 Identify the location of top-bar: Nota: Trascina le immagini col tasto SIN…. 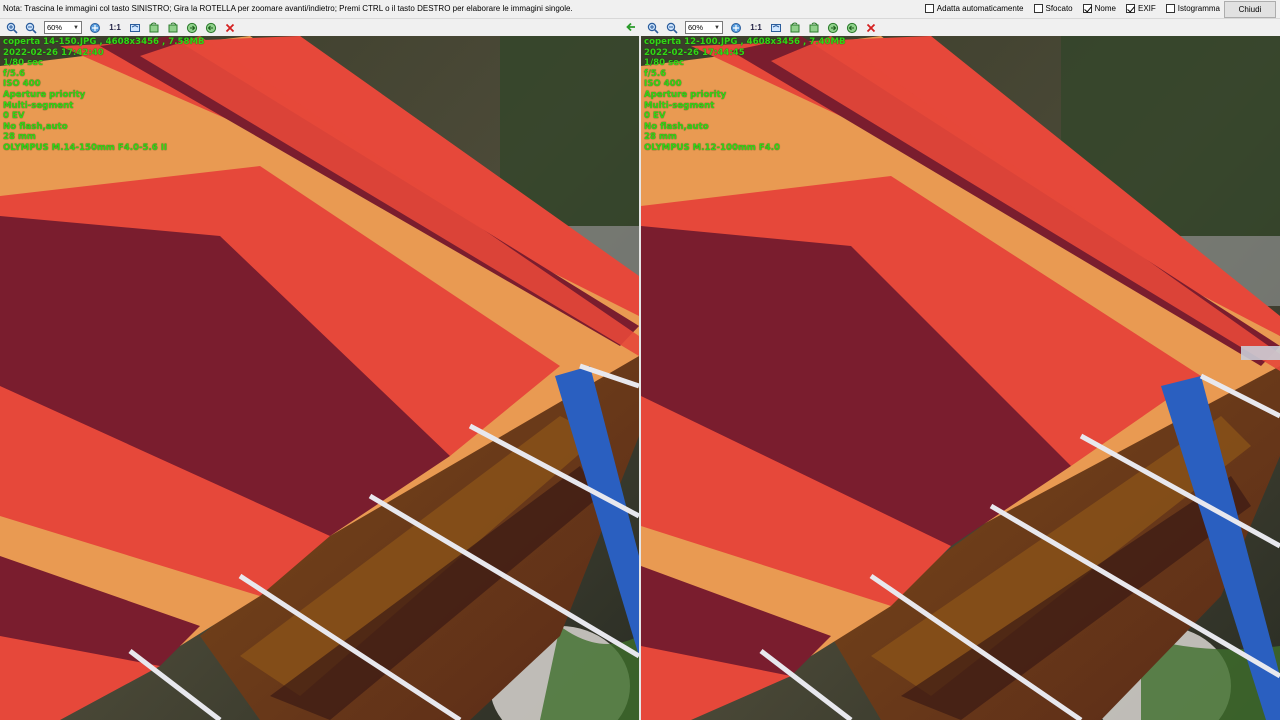
(640, 9).